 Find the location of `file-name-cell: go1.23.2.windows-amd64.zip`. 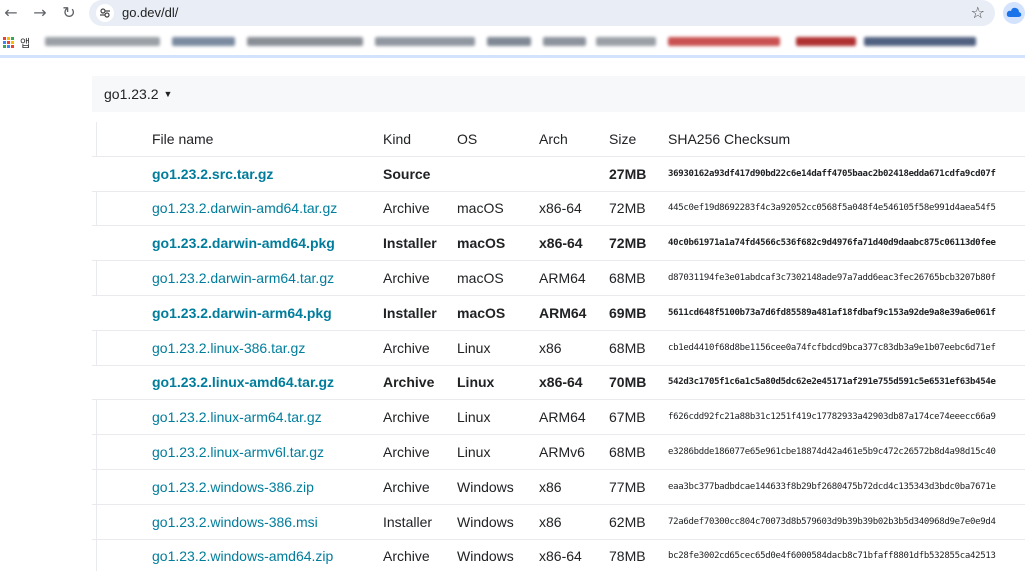

file-name-cell: go1.23.2.windows-amd64.zip is located at coordinates (239, 555).